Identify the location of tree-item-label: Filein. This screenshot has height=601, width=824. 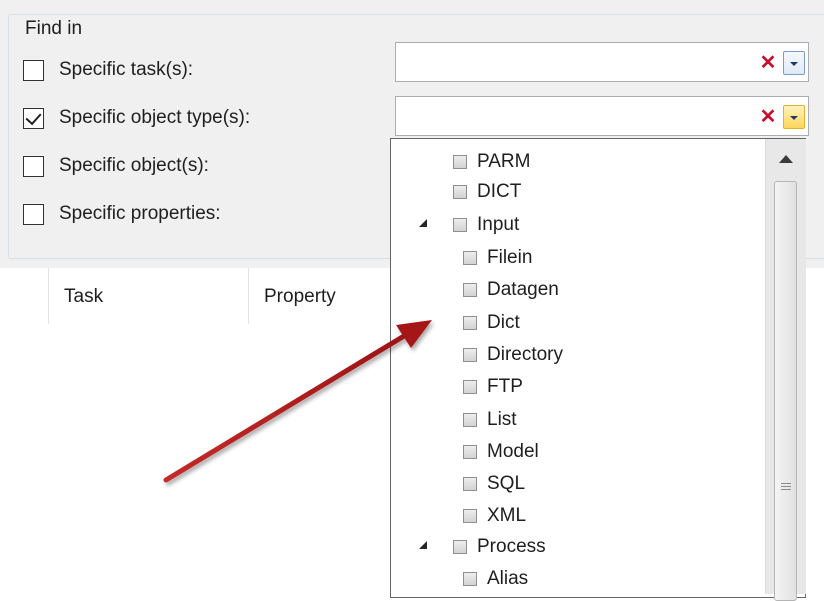
(510, 257).